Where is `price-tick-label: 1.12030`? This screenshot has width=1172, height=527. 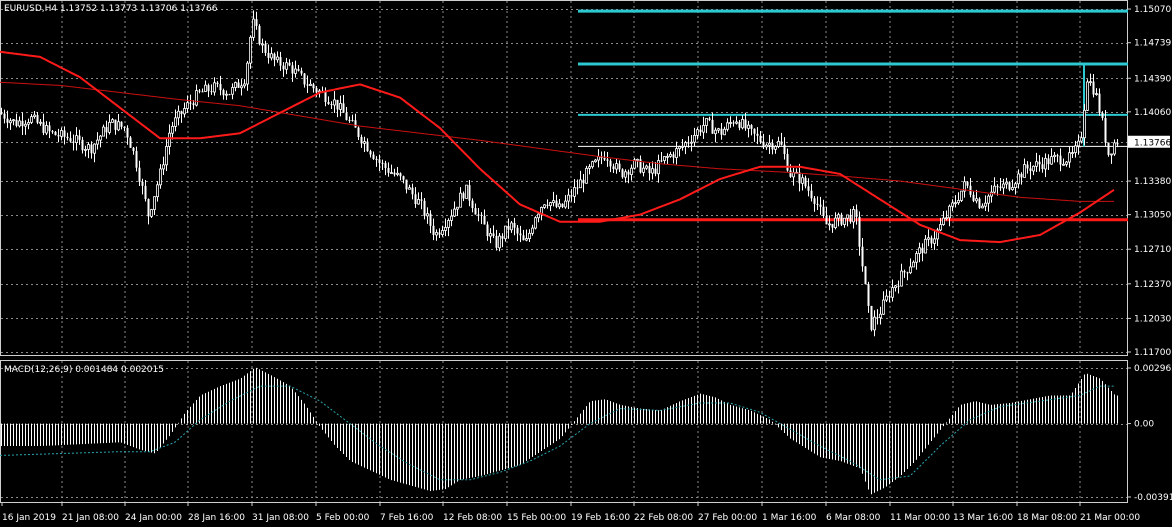 price-tick-label: 1.12030 is located at coordinates (1152, 319).